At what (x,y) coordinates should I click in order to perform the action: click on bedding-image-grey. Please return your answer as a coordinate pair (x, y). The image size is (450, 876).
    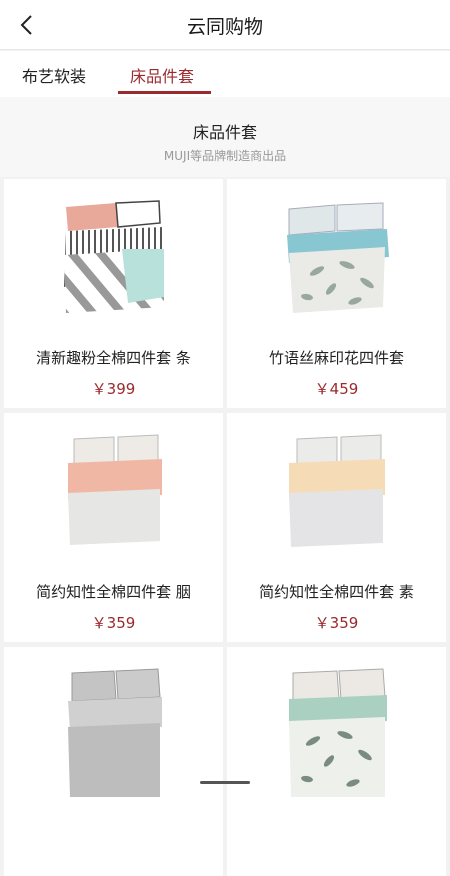
    Looking at the image, I should click on (115, 732).